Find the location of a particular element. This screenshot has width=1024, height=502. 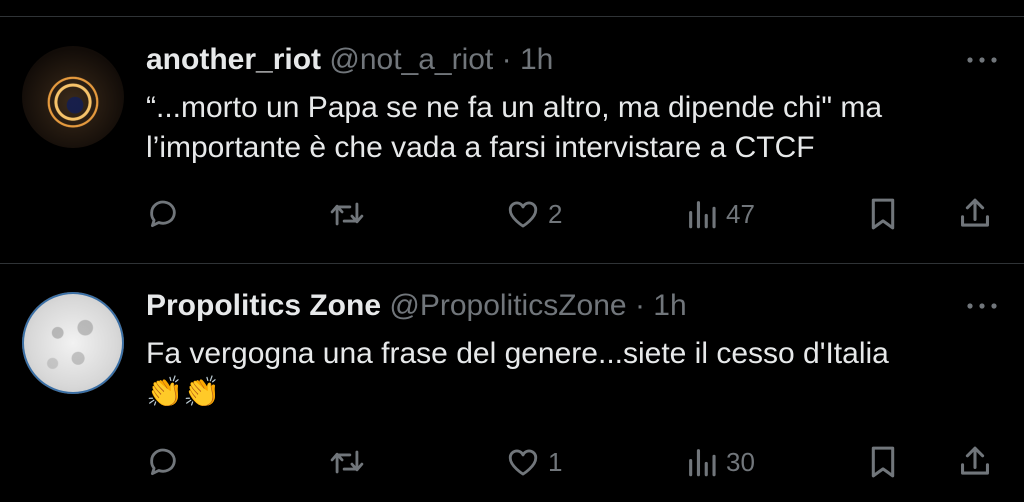

views-button: 30 is located at coordinates (720, 462).